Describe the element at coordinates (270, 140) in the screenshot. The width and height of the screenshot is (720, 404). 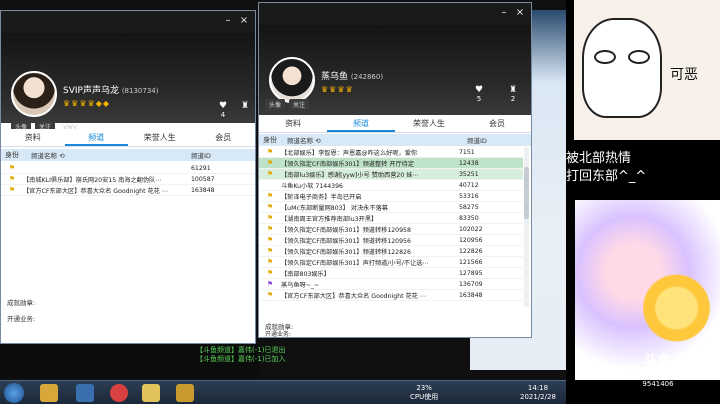
I see `header-position: 身份` at that location.